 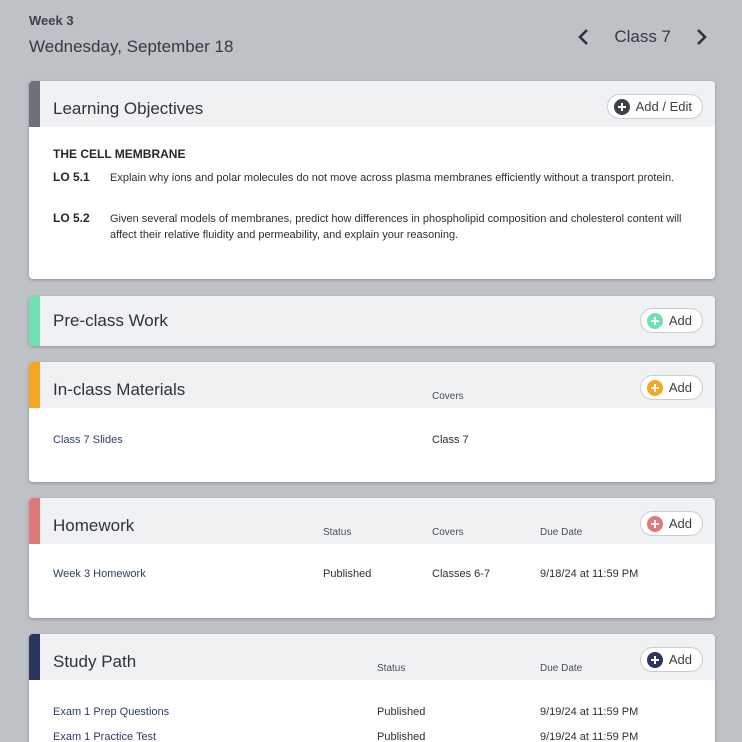 I want to click on add-study-path-button: Add, so click(x=671, y=659).